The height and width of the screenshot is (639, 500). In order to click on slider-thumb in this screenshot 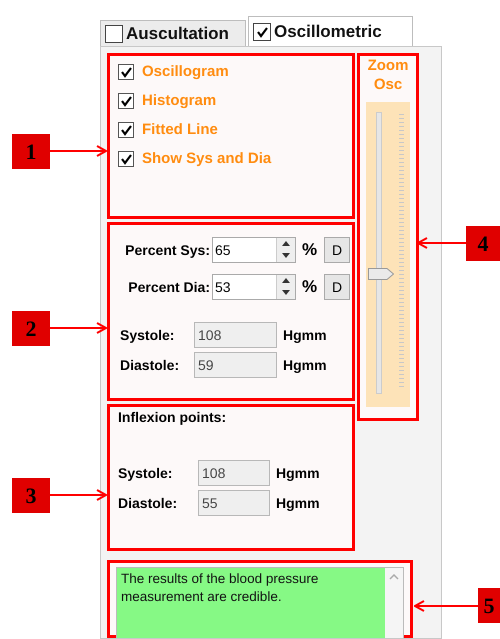, I will do `click(381, 274)`.